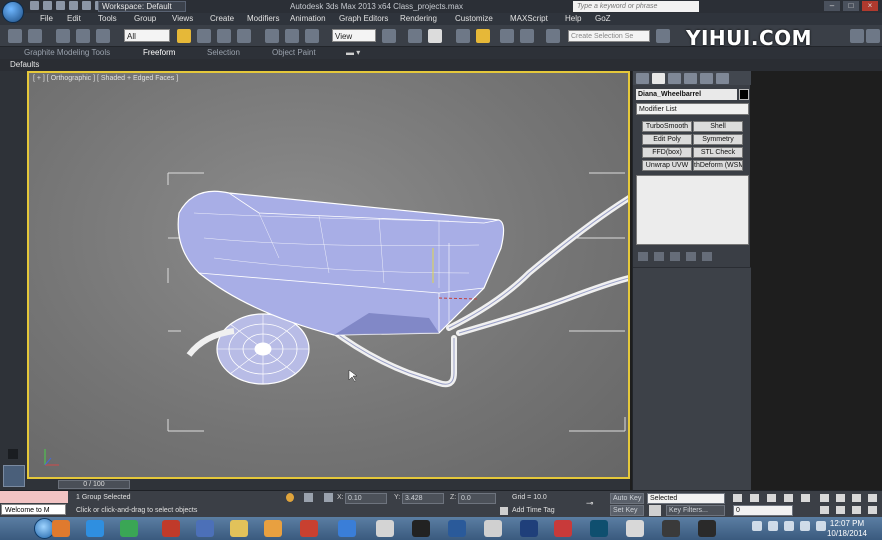  Describe the element at coordinates (529, 528) in the screenshot. I see `photoshop-icon` at that location.